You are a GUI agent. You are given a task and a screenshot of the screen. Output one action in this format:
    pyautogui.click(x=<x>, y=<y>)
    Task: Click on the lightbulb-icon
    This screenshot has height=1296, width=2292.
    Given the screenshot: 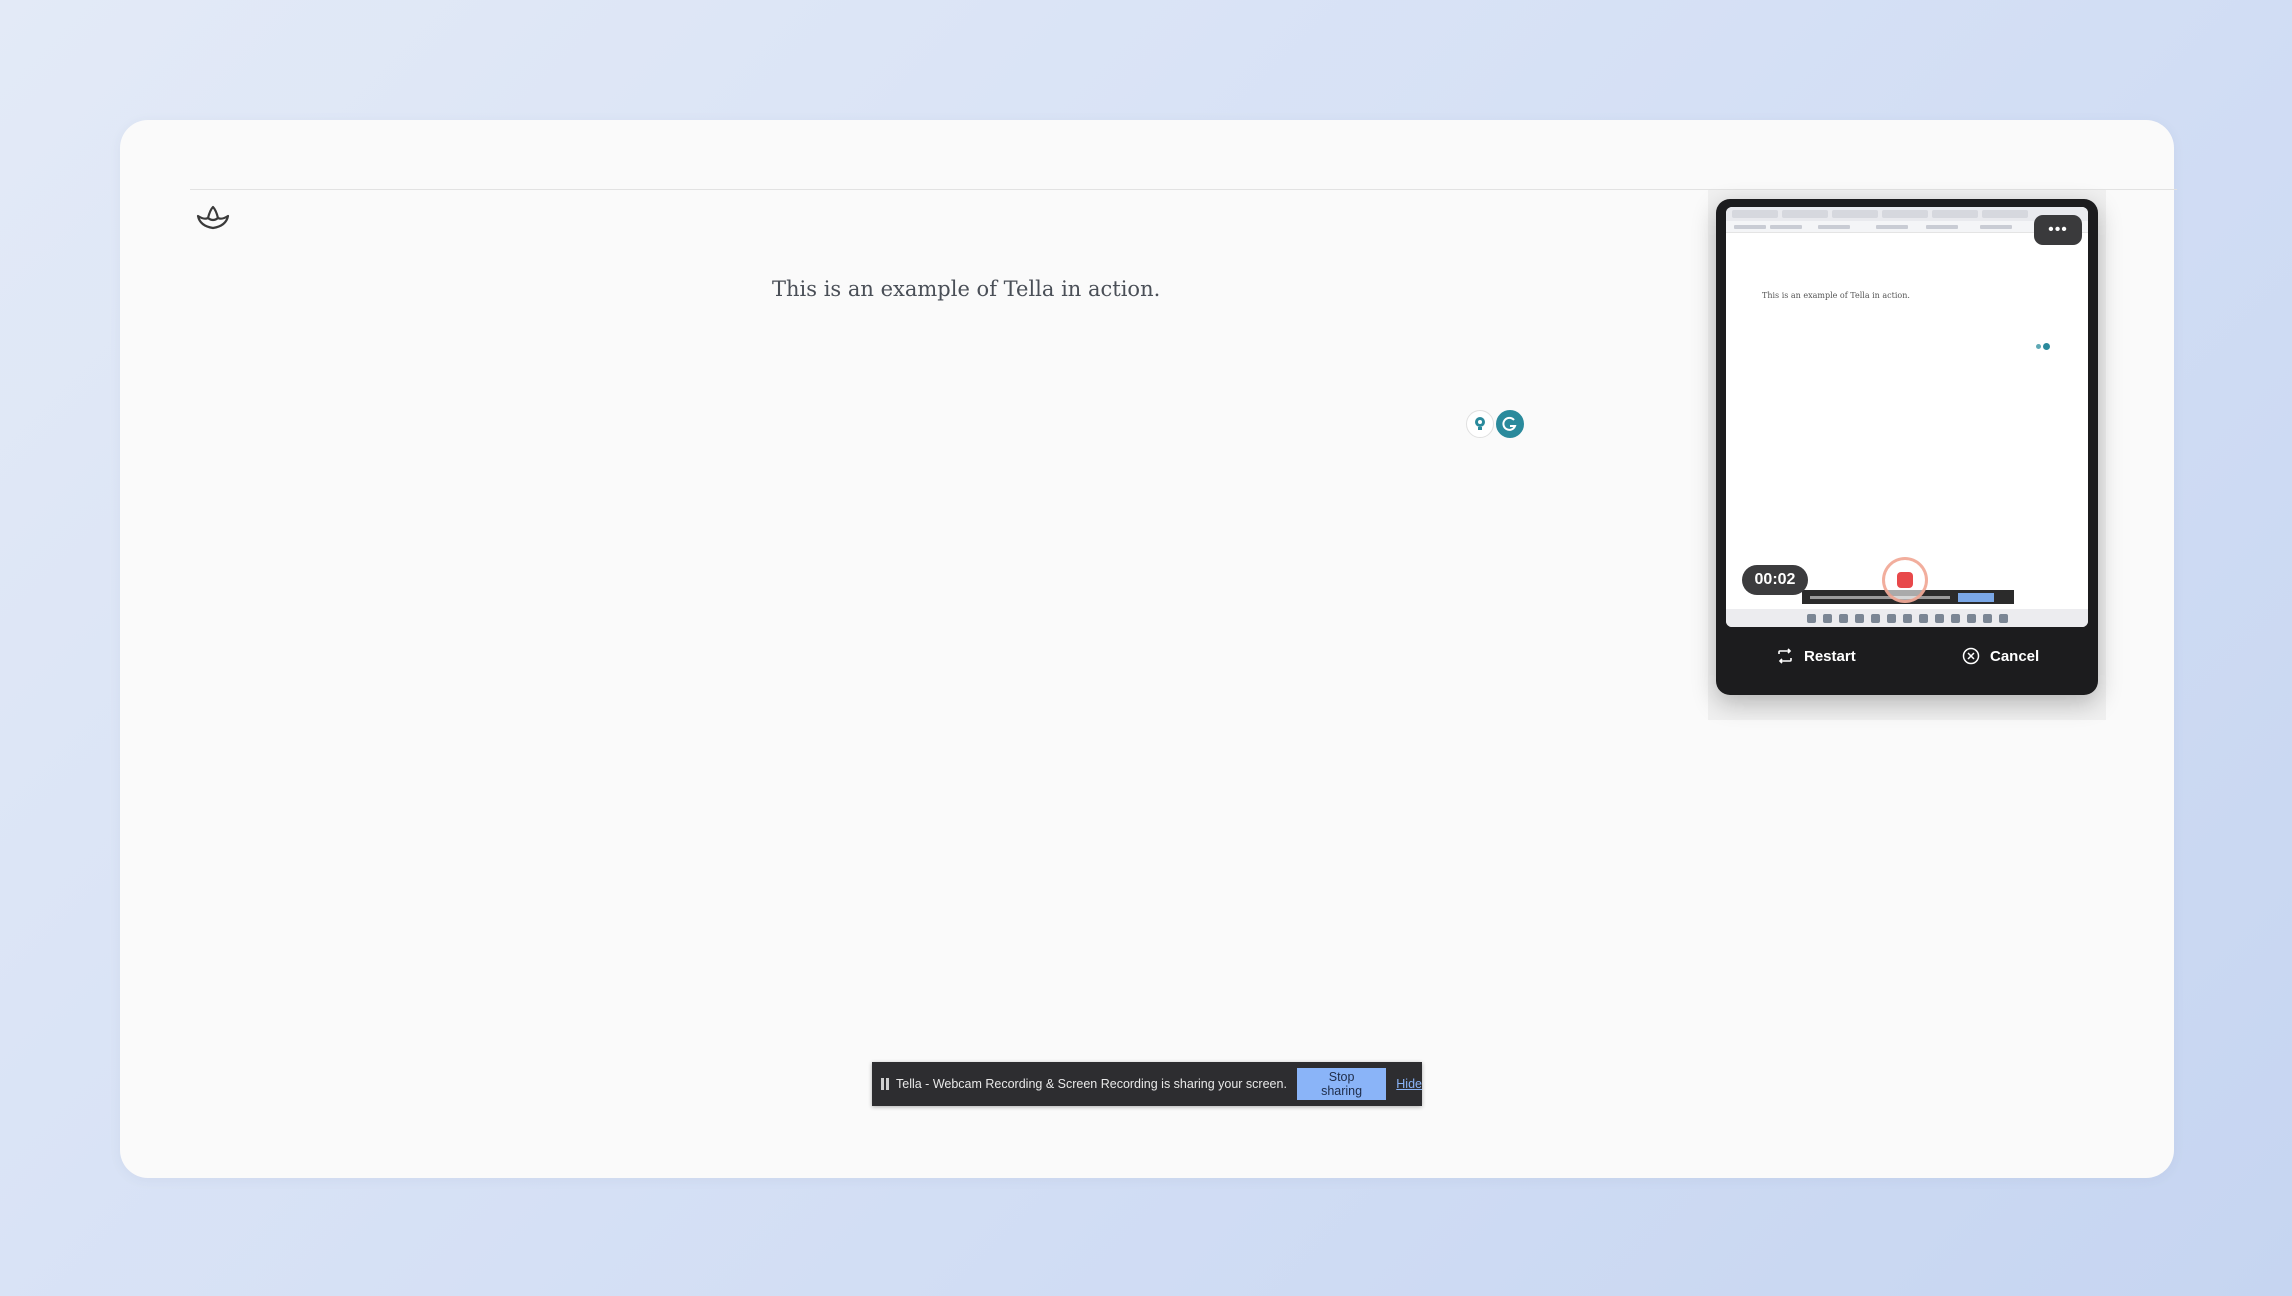 What is the action you would take?
    pyautogui.click(x=1480, y=424)
    